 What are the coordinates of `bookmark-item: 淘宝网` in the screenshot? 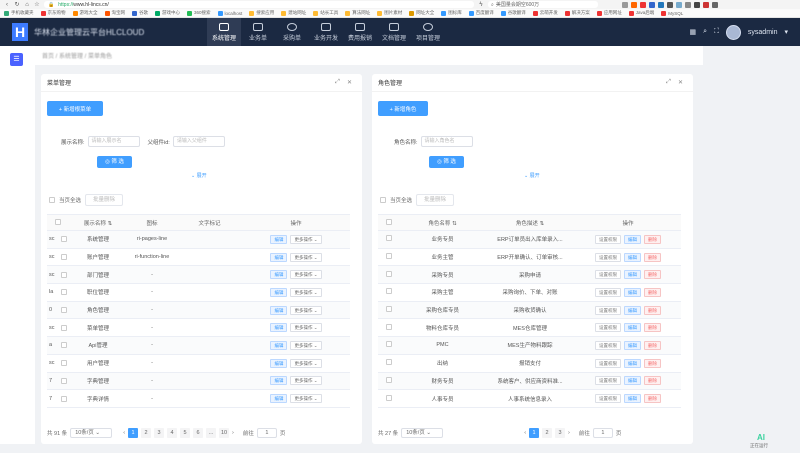 It's located at (114, 13).